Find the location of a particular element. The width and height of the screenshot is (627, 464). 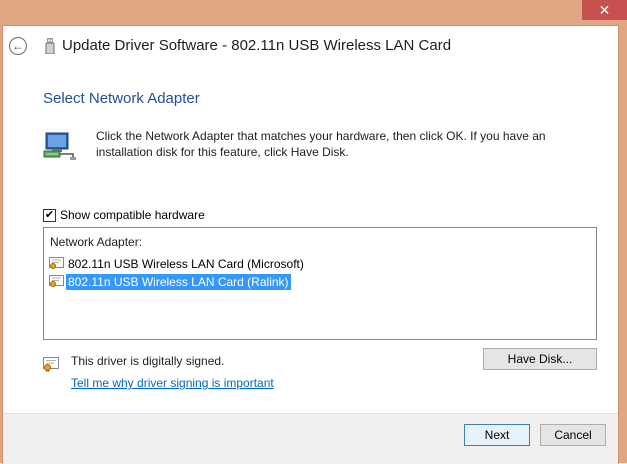

usb-device-icon is located at coordinates (50, 46).